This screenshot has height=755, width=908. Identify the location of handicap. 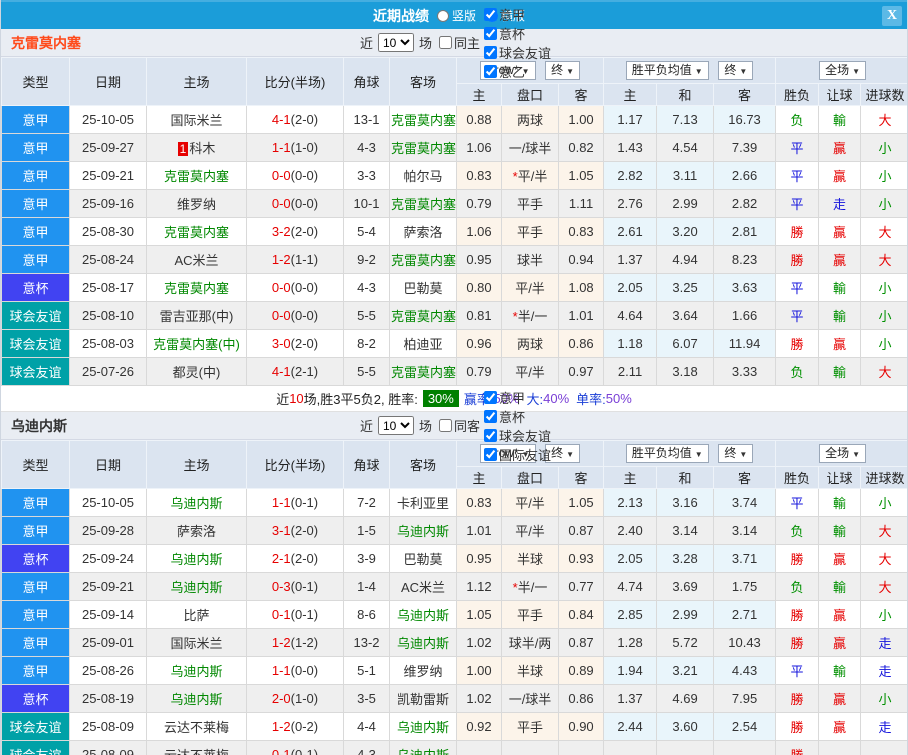
(530, 747).